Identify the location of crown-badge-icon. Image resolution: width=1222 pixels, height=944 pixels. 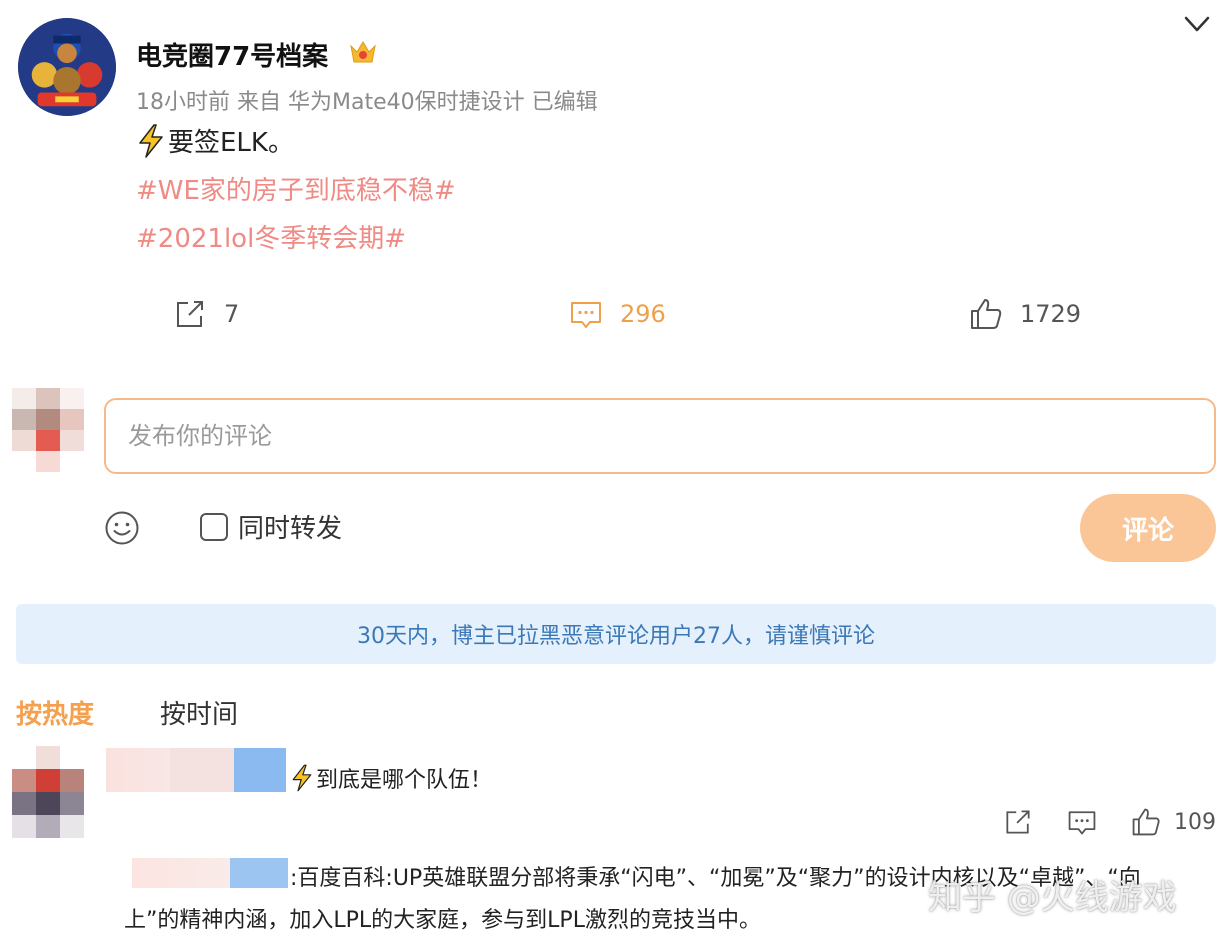
(363, 52).